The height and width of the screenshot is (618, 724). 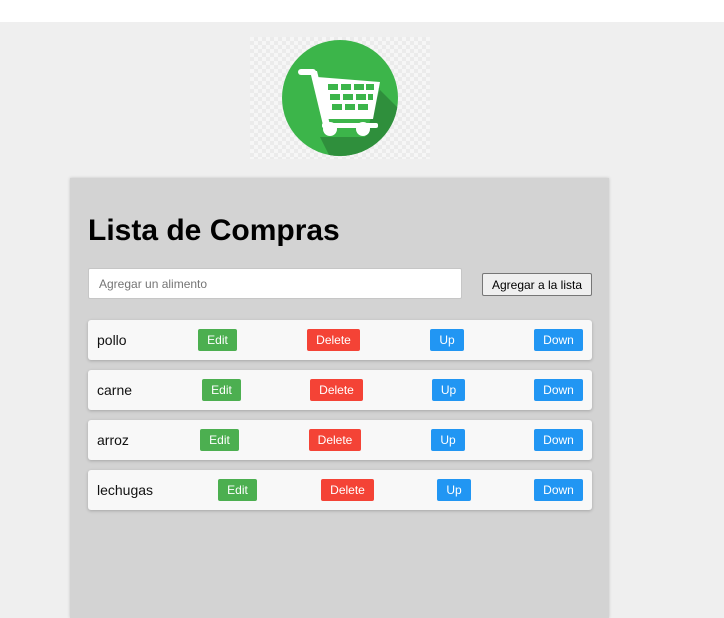 I want to click on list-item: arroz Edit Delete Up Down, so click(x=340, y=440).